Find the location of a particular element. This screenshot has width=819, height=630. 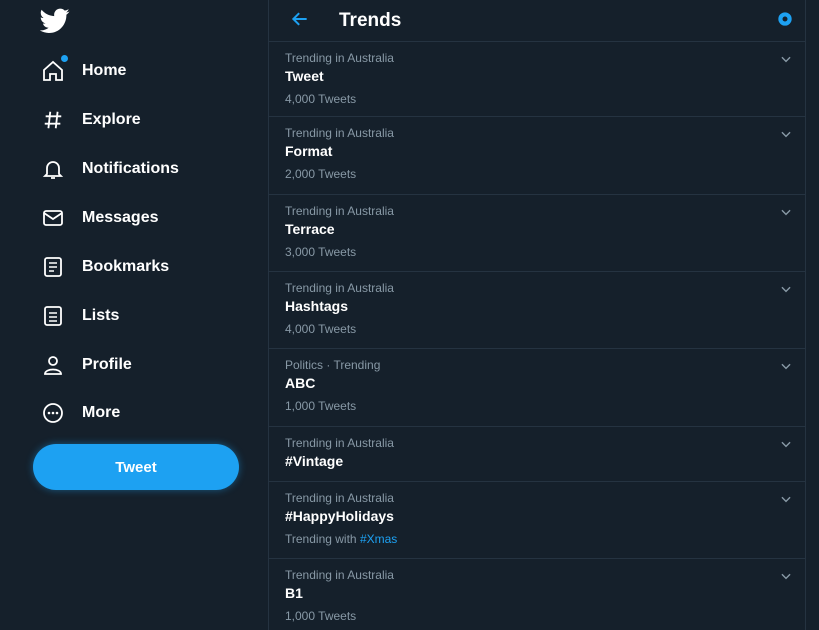

sidebar-item-messages: Messages is located at coordinates (130, 218).